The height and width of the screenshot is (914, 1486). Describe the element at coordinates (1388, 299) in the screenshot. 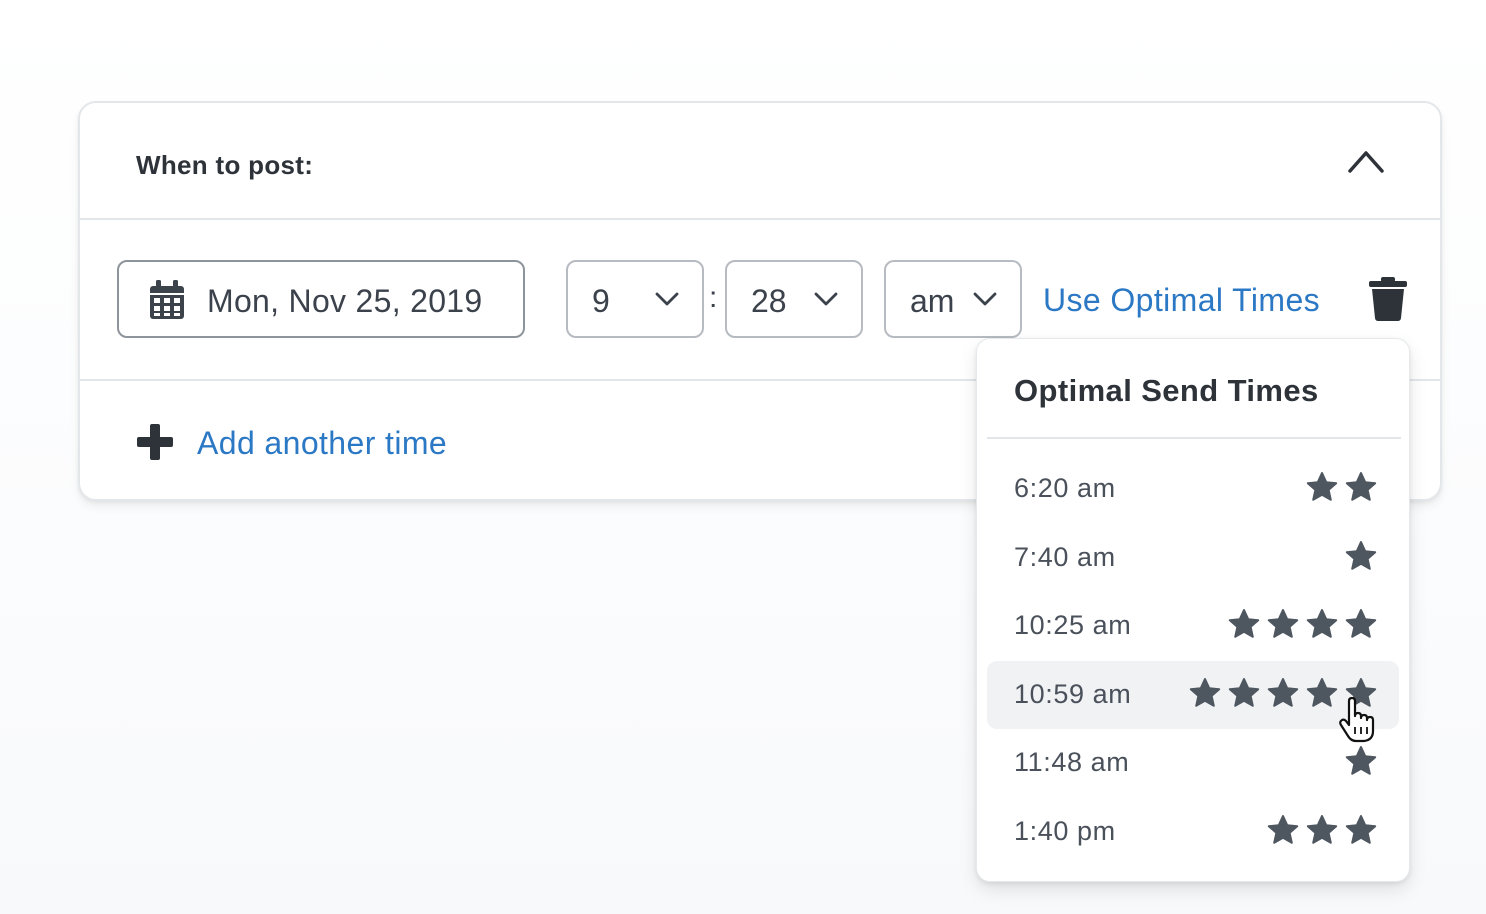

I see `trash-icon` at that location.